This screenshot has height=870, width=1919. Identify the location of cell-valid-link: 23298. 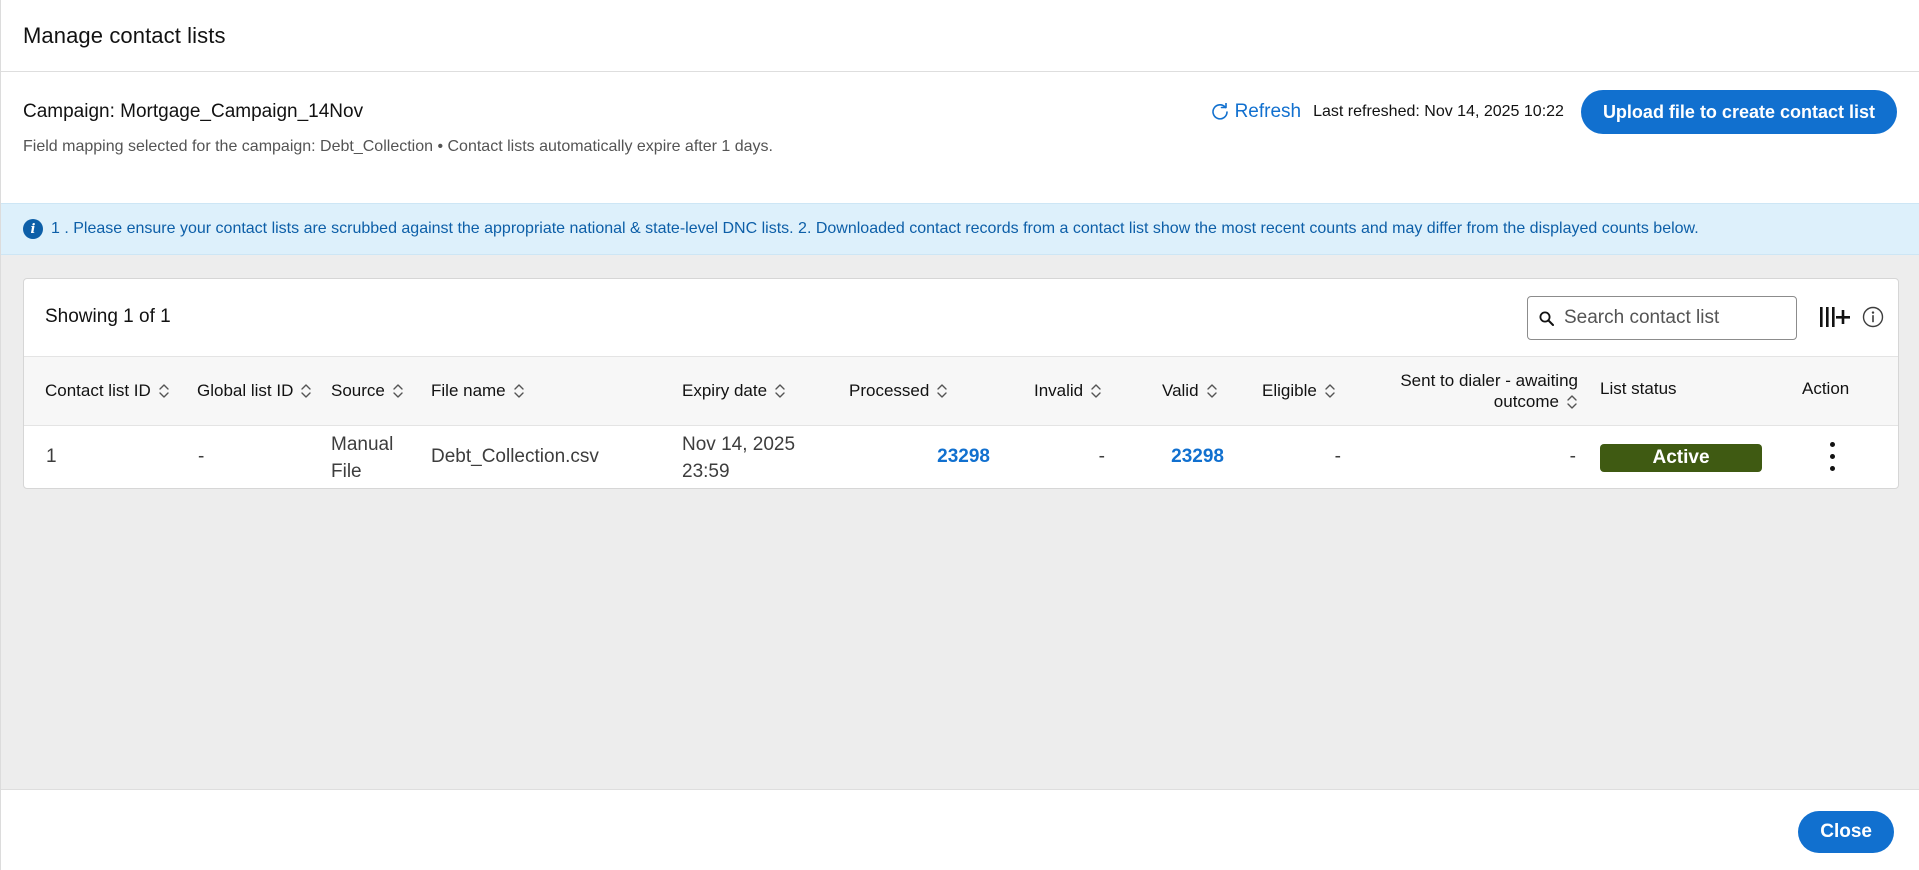
(1197, 457).